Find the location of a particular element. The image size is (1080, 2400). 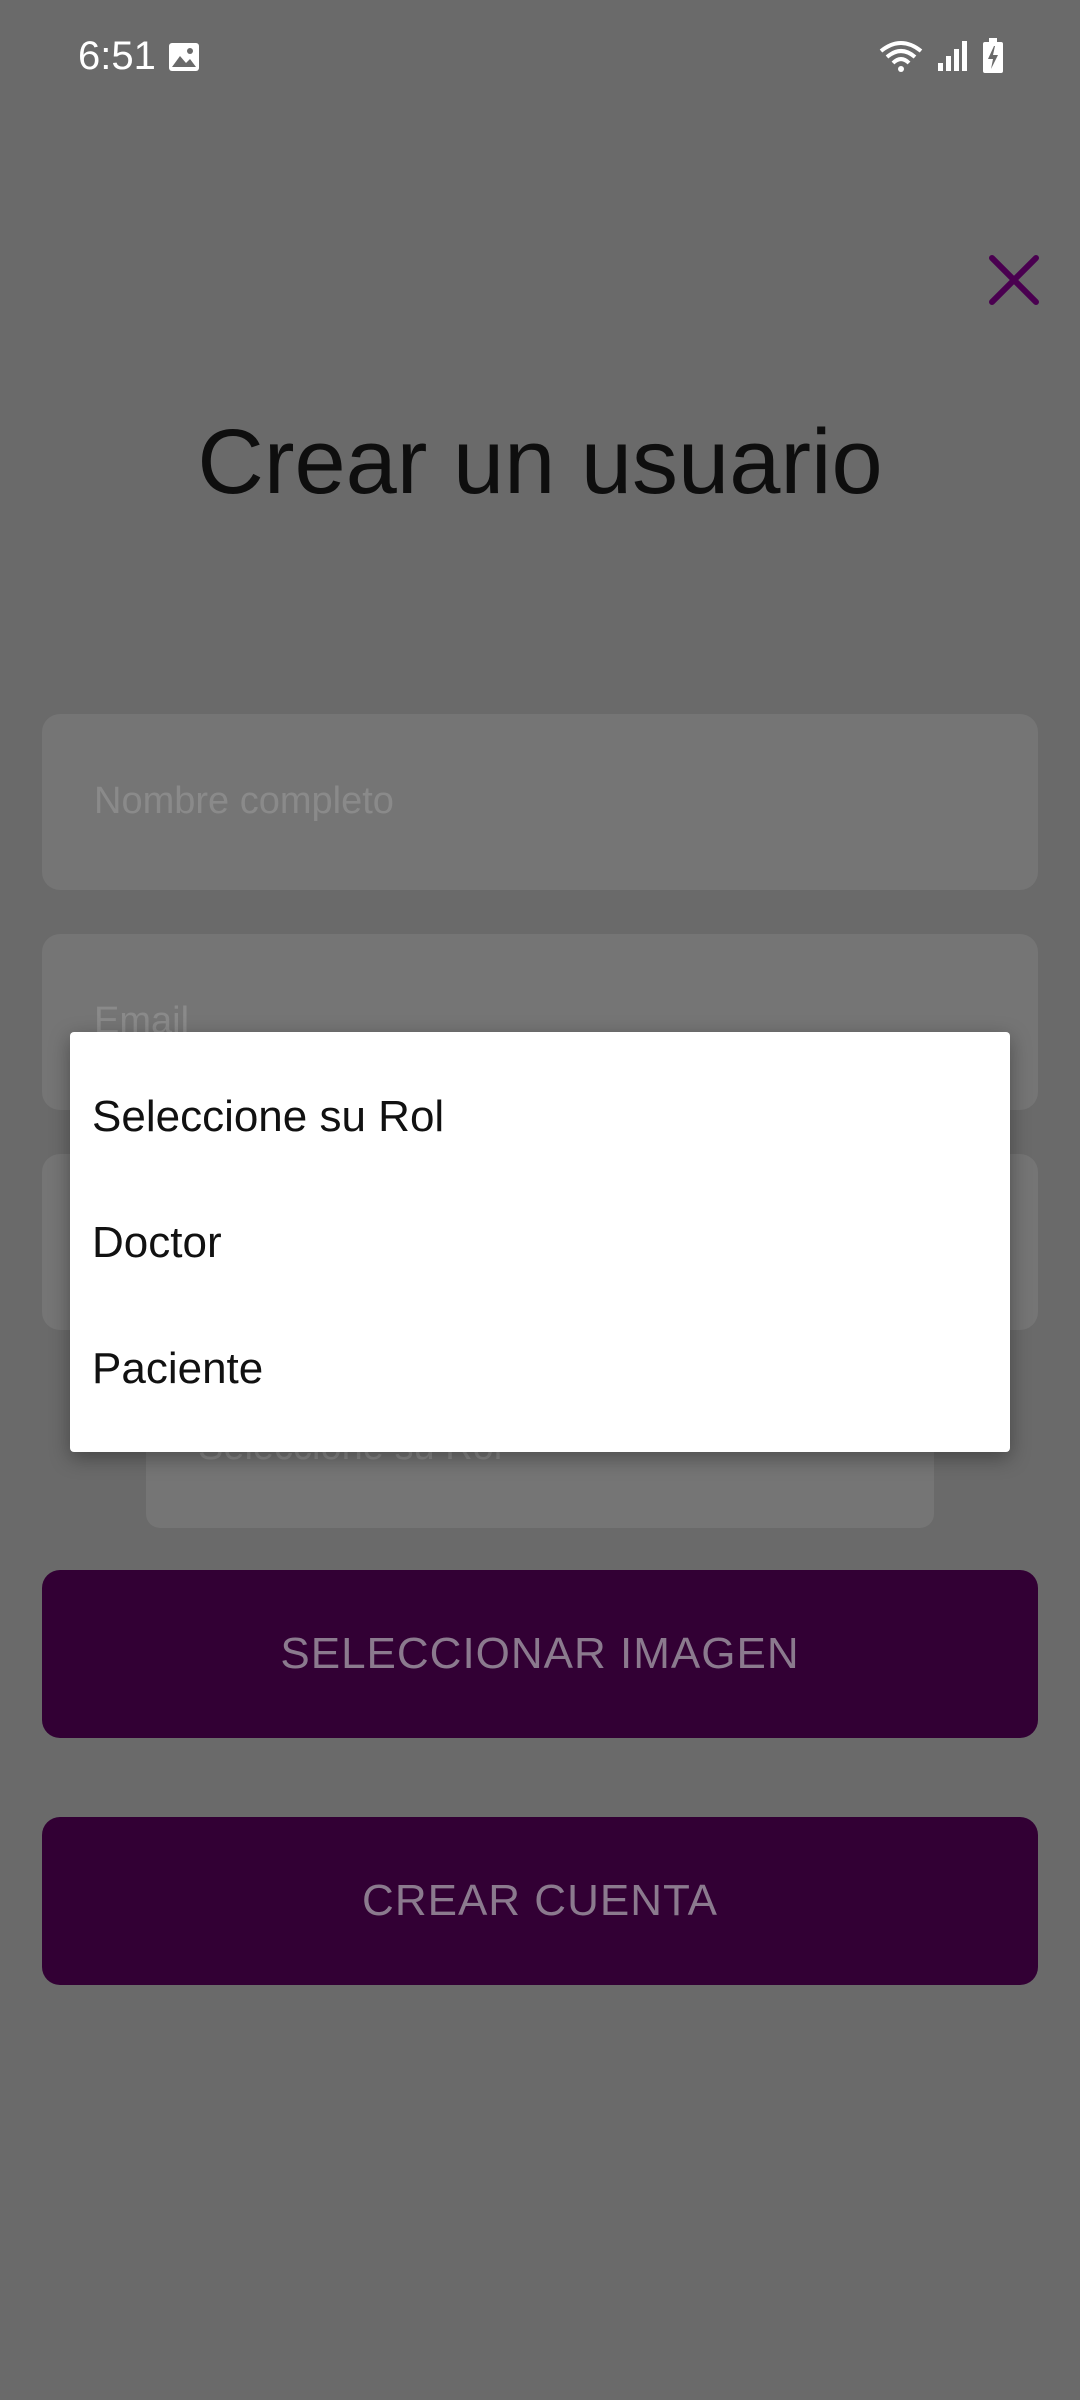

role-option-doctor: Doctor is located at coordinates (157, 1243).